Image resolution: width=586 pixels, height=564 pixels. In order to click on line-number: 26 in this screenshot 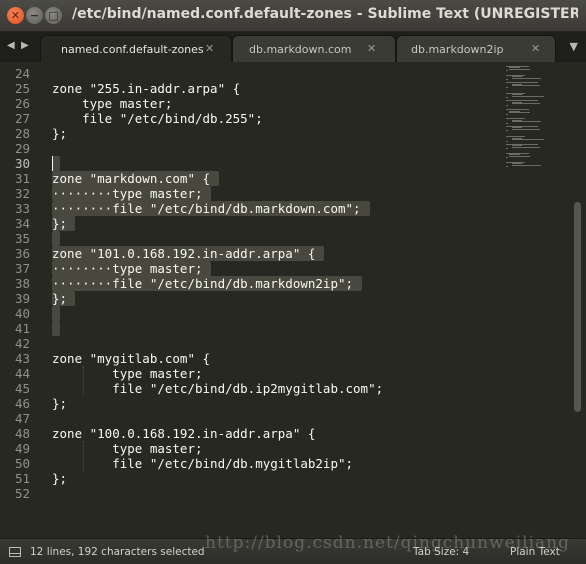, I will do `click(22, 103)`.